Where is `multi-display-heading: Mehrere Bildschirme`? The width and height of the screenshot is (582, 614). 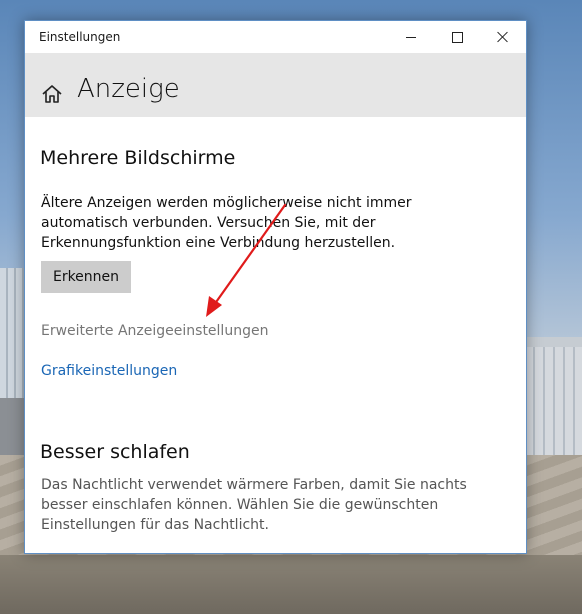 multi-display-heading: Mehrere Bildschirme is located at coordinates (138, 158).